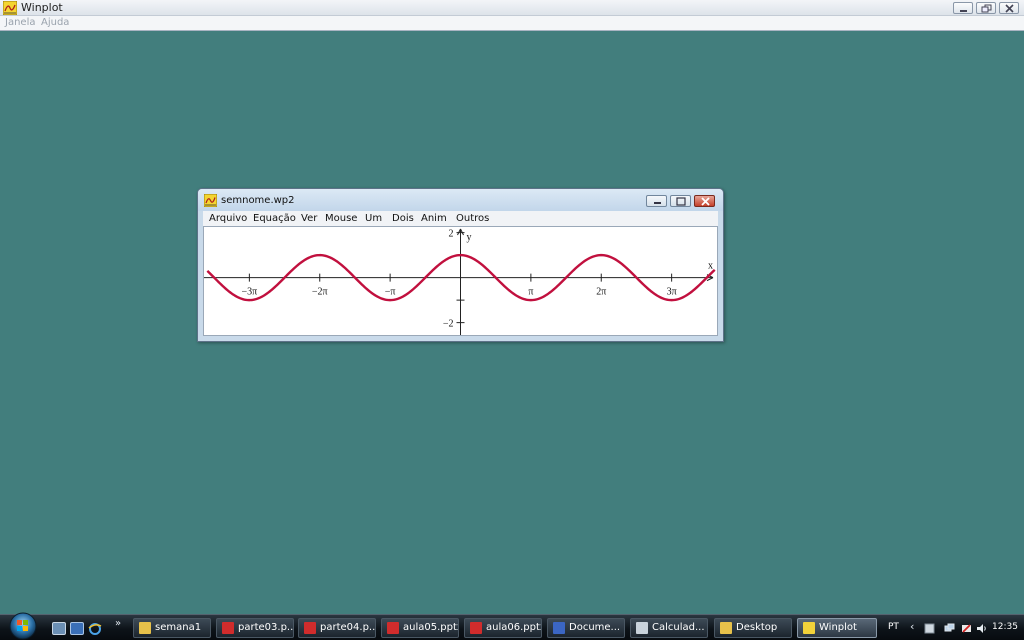 The width and height of the screenshot is (1024, 640). What do you see at coordinates (250, 292) in the screenshot?
I see `x-tick-label: −3π` at bounding box center [250, 292].